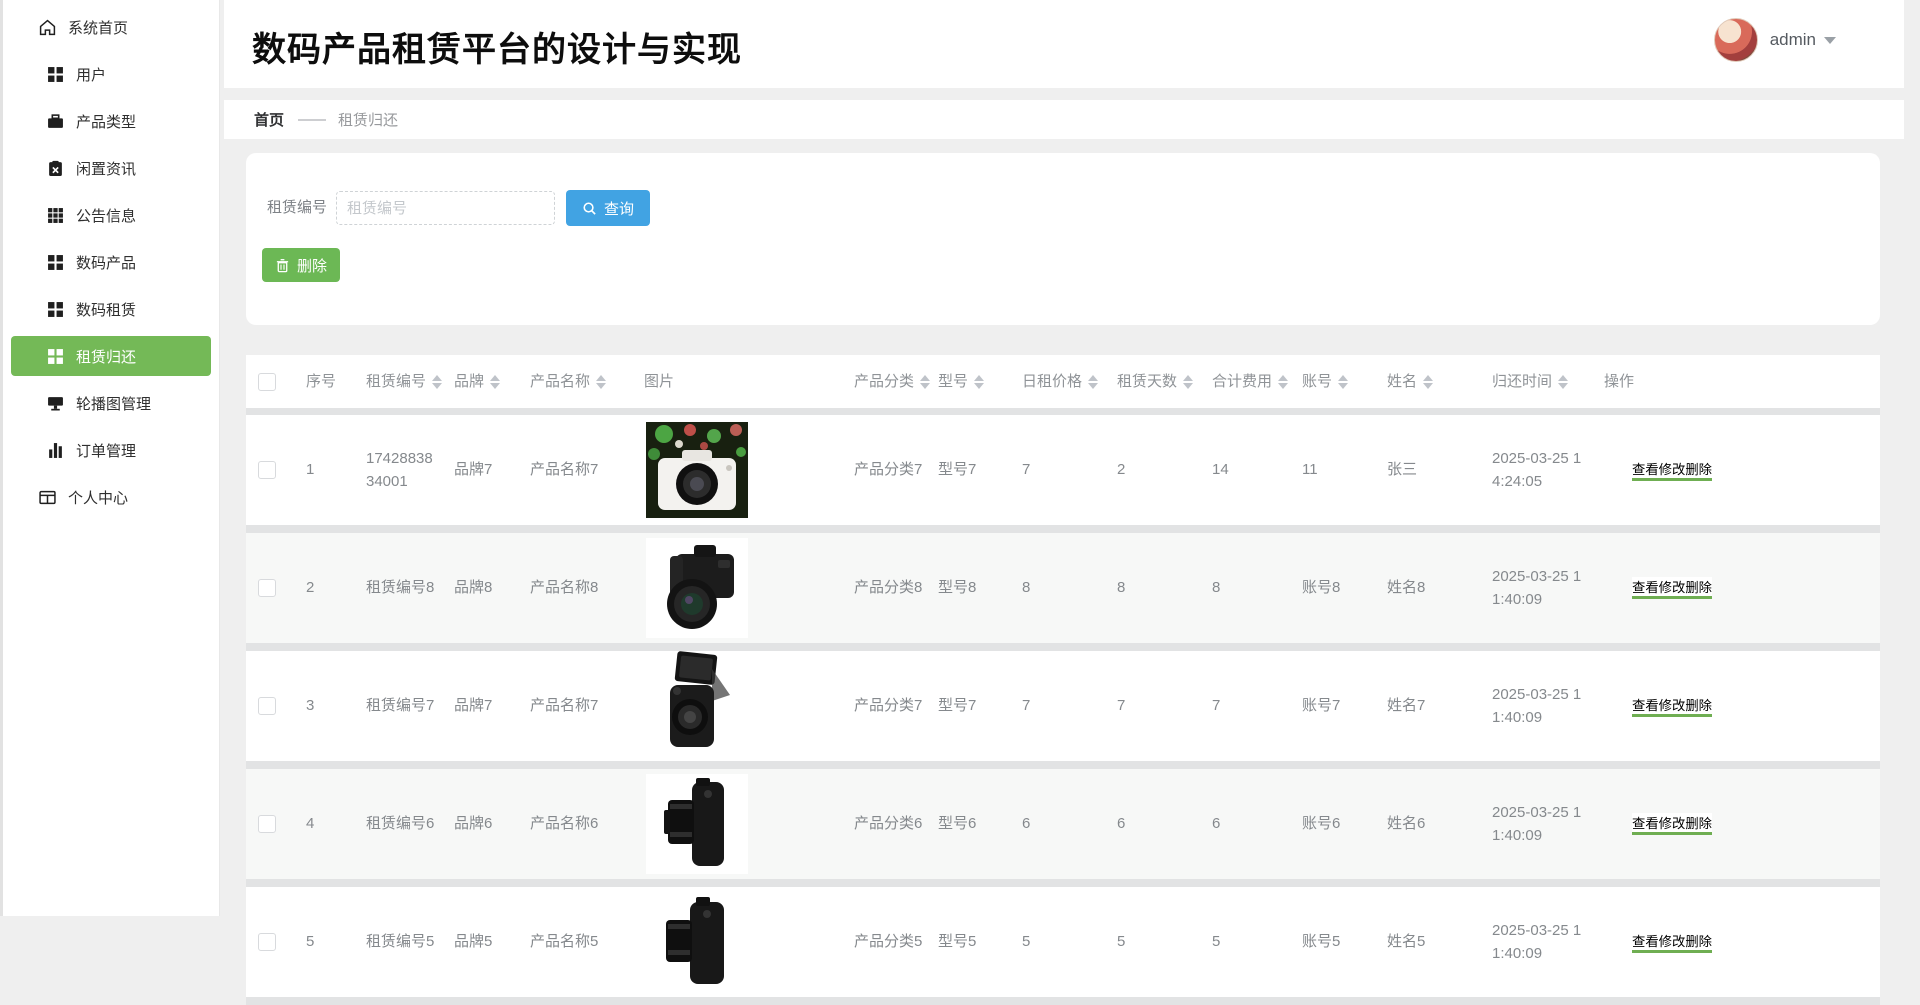 Image resolution: width=1920 pixels, height=1005 pixels. Describe the element at coordinates (1064, 119) in the screenshot. I see `breadcrumb: 首页 —— 租赁归还` at that location.